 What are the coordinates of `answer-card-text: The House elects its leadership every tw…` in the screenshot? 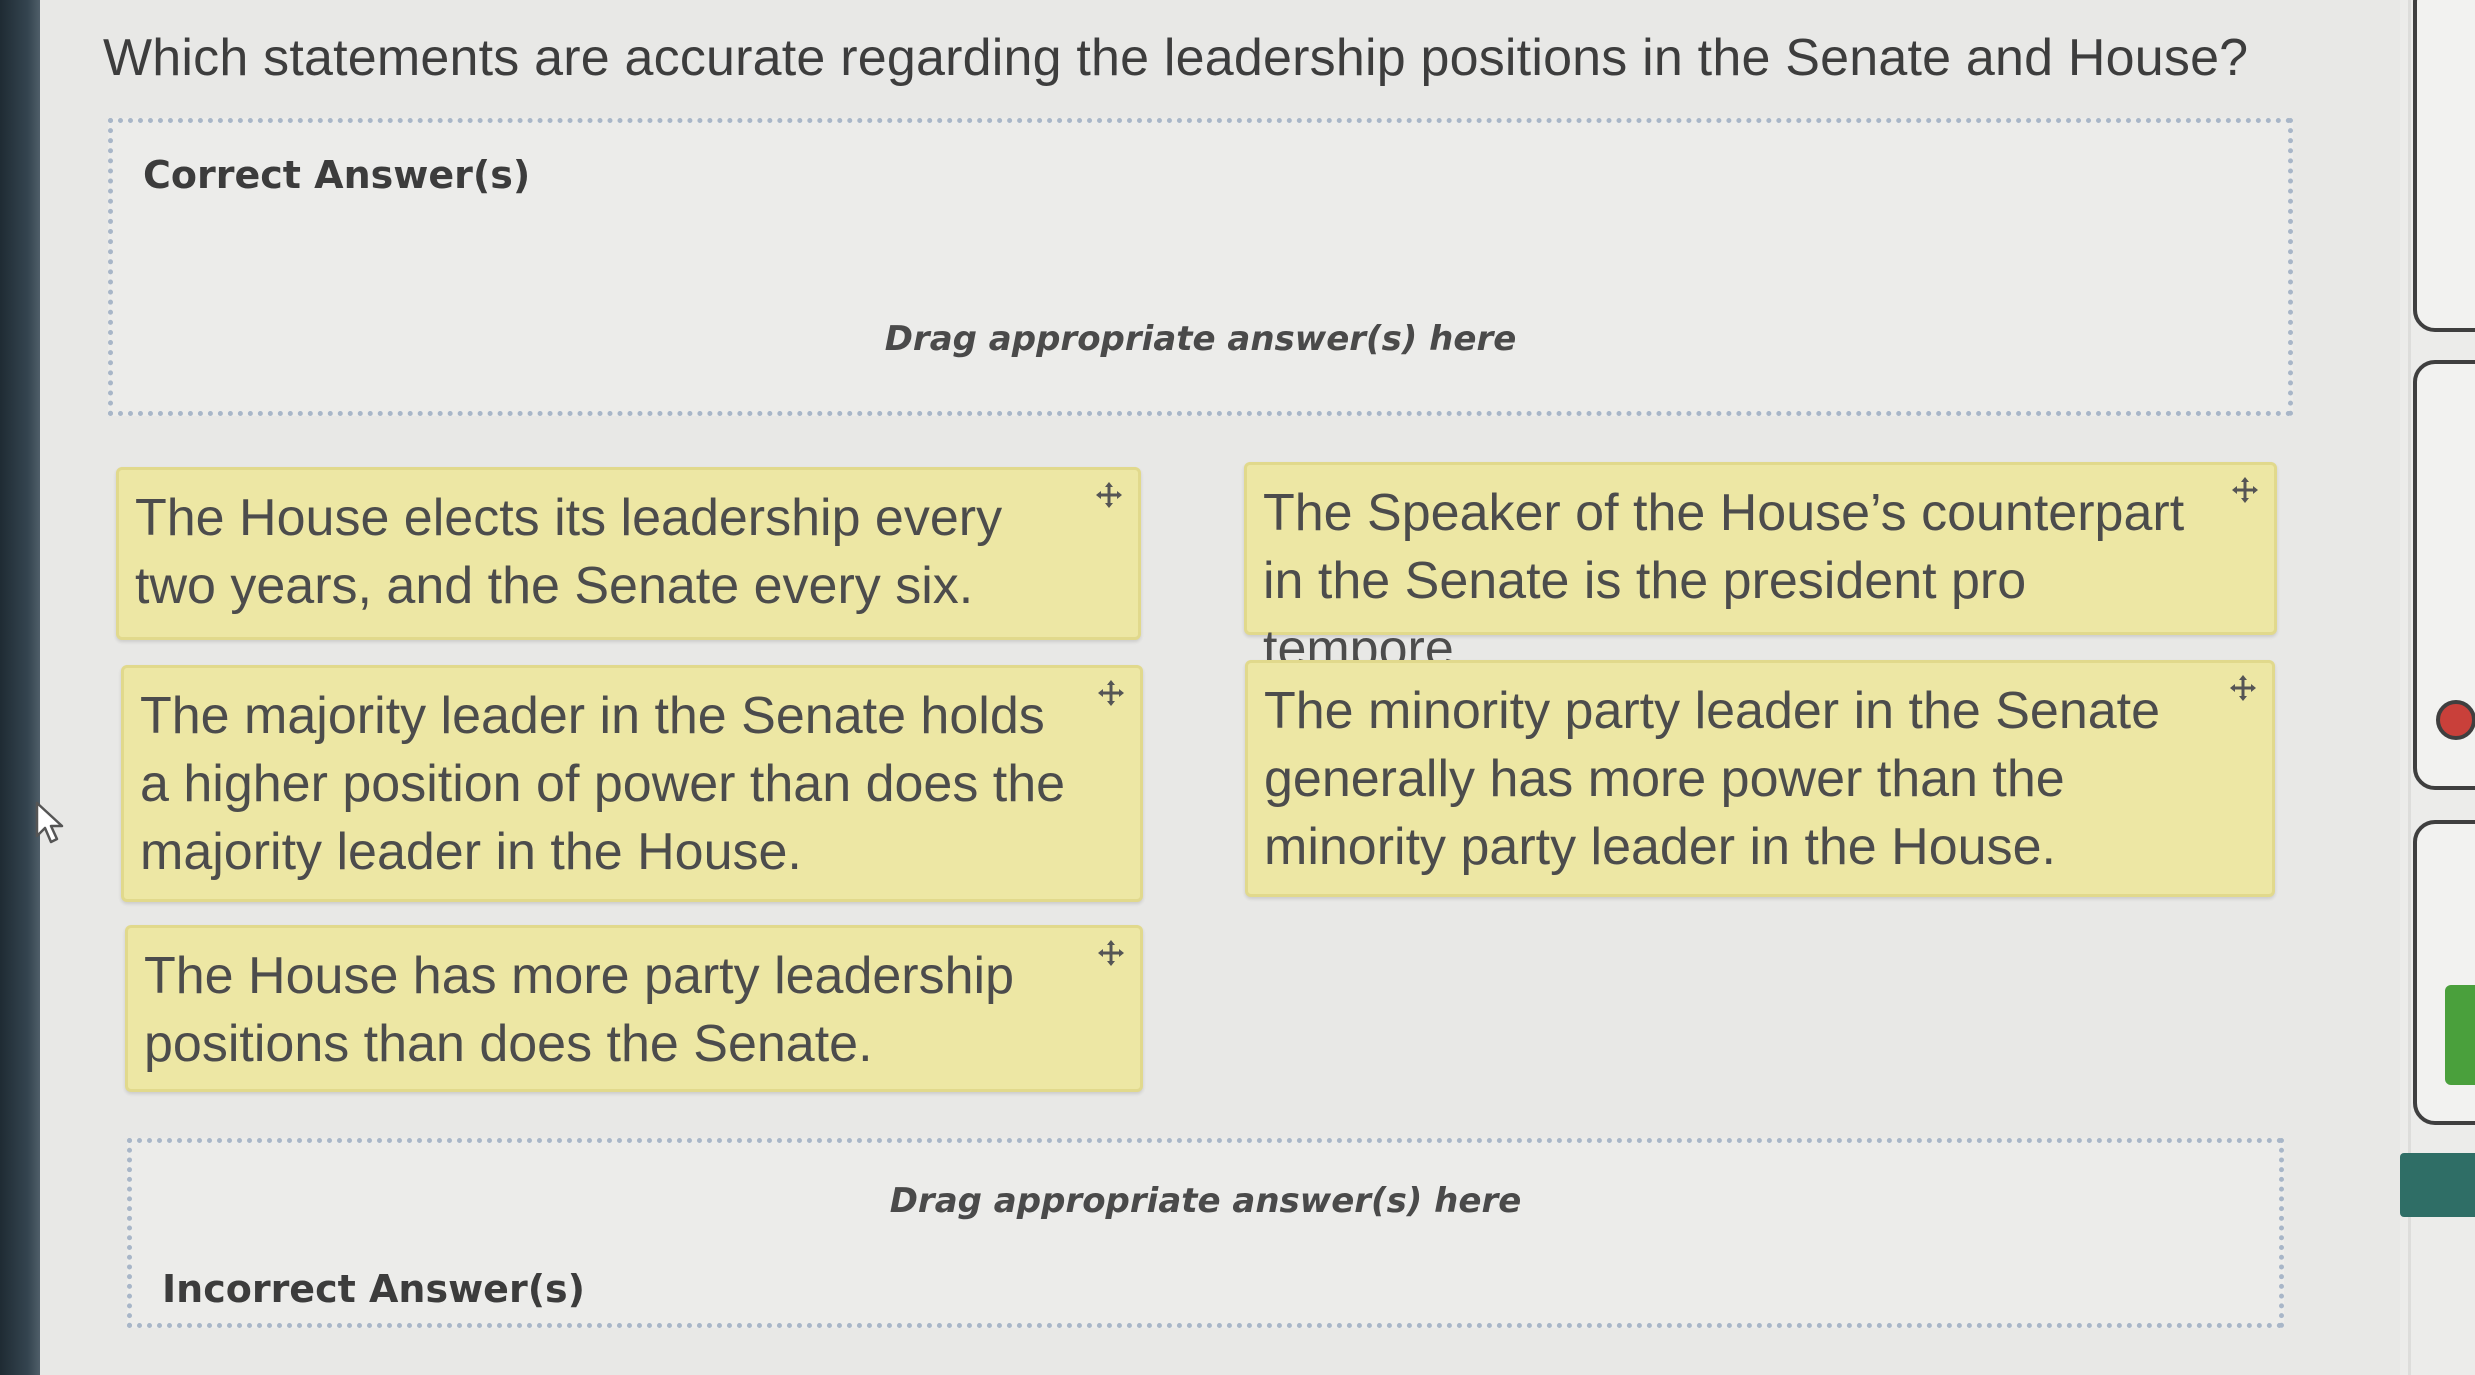 It's located at (569, 552).